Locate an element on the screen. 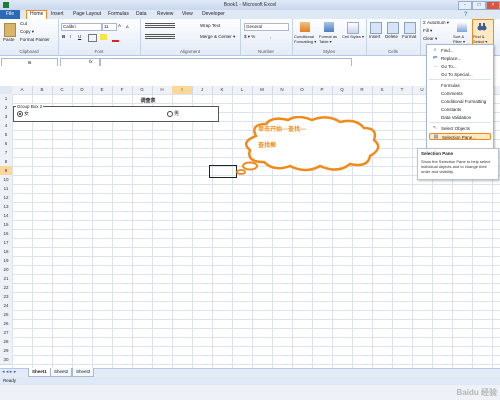 The height and width of the screenshot is (400, 500). column-header-h: H is located at coordinates (162, 90).